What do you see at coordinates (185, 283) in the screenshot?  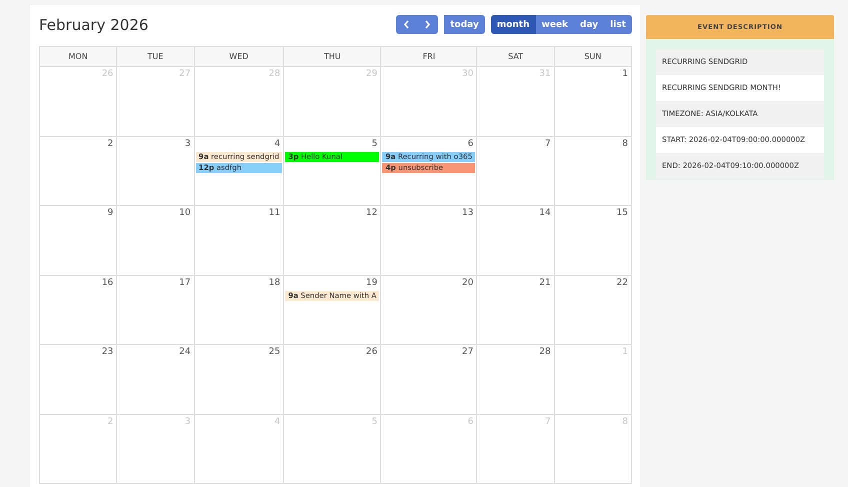 I see `day-number: 17` at bounding box center [185, 283].